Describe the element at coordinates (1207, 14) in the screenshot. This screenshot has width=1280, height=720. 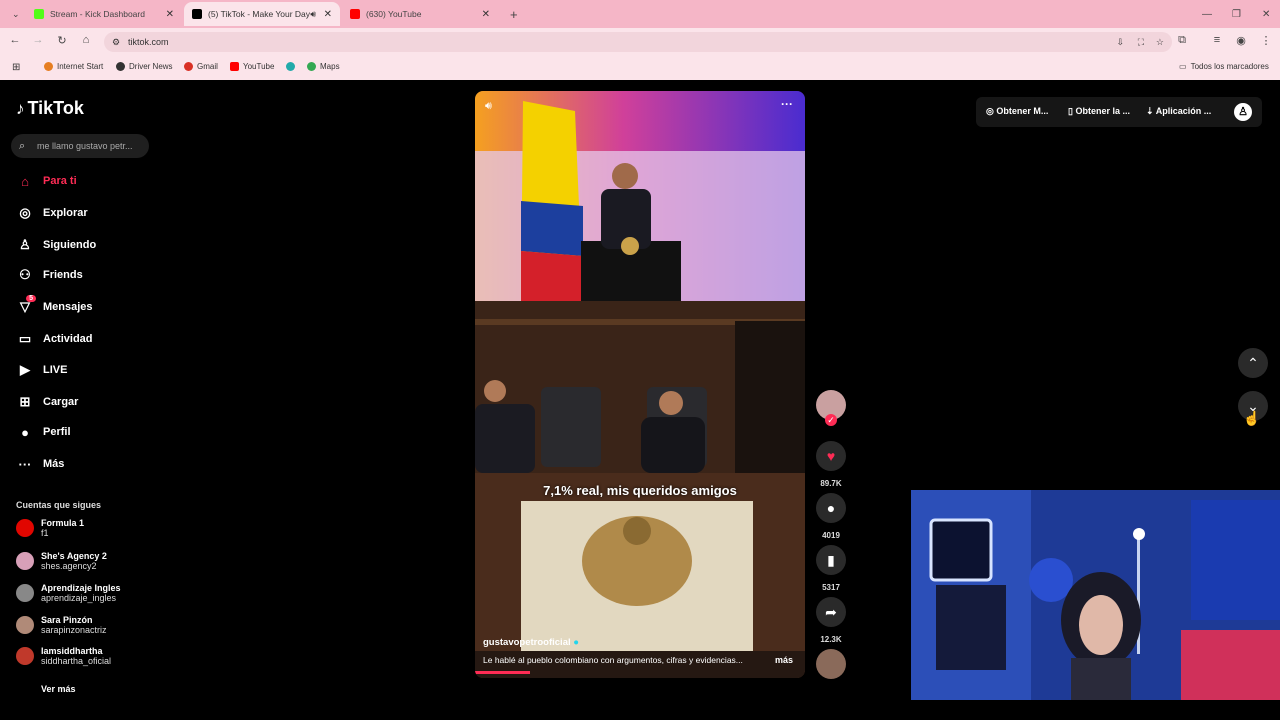
I see `minimize-button: —` at that location.